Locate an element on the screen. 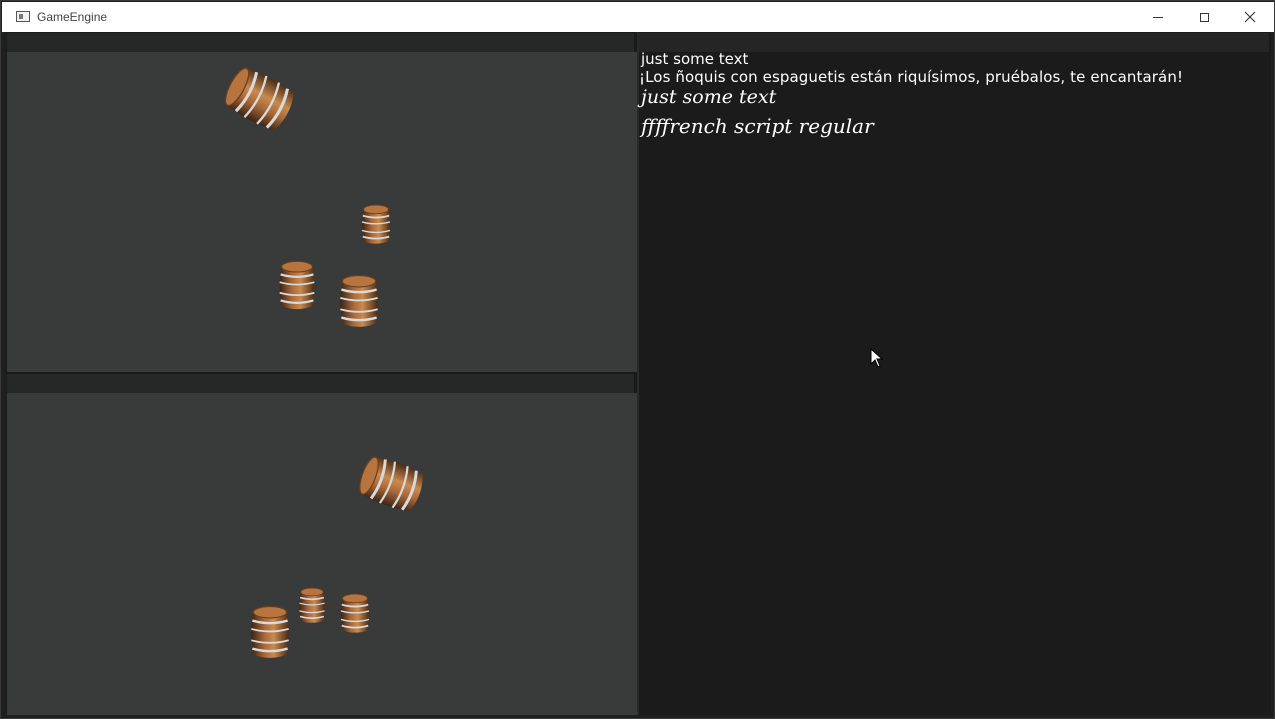  minimize-icon is located at coordinates (1158, 17).